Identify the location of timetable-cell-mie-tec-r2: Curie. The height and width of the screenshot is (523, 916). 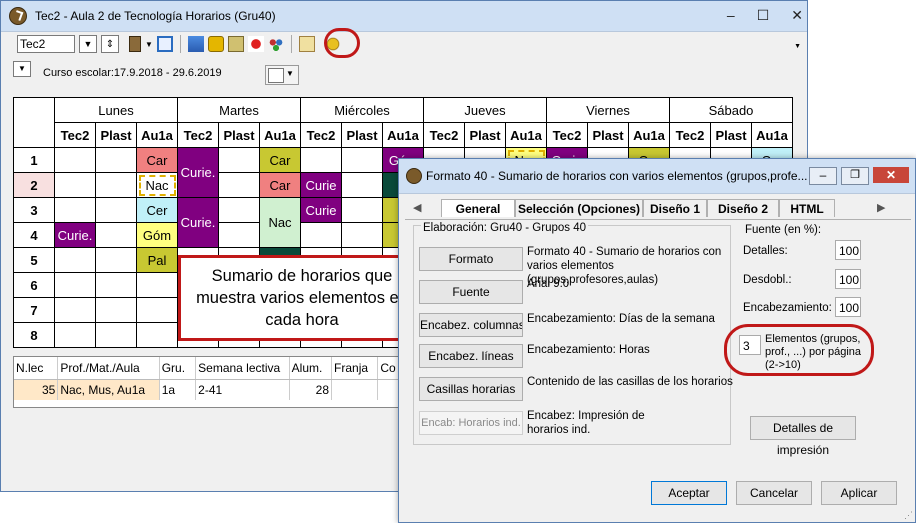
(321, 185).